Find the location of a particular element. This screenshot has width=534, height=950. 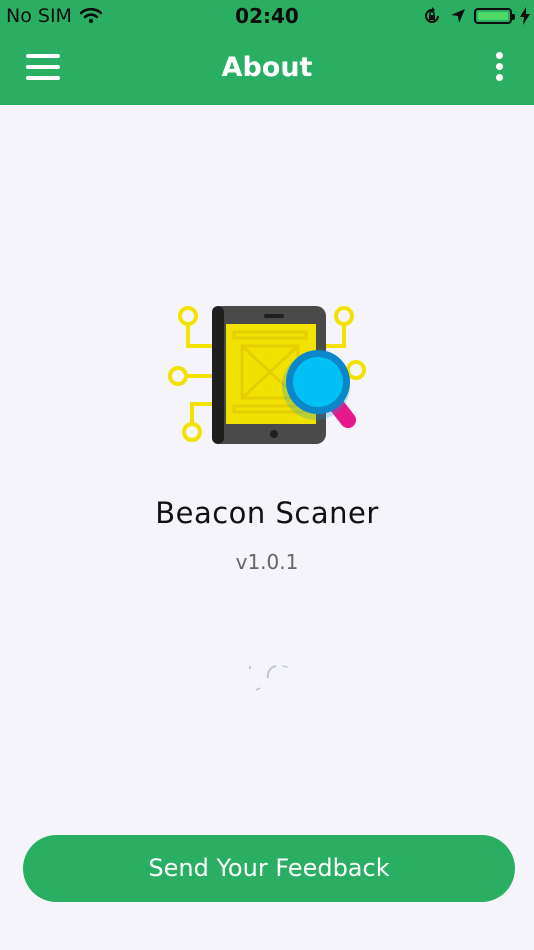

app-name: Beacon Scaner is located at coordinates (267, 513).